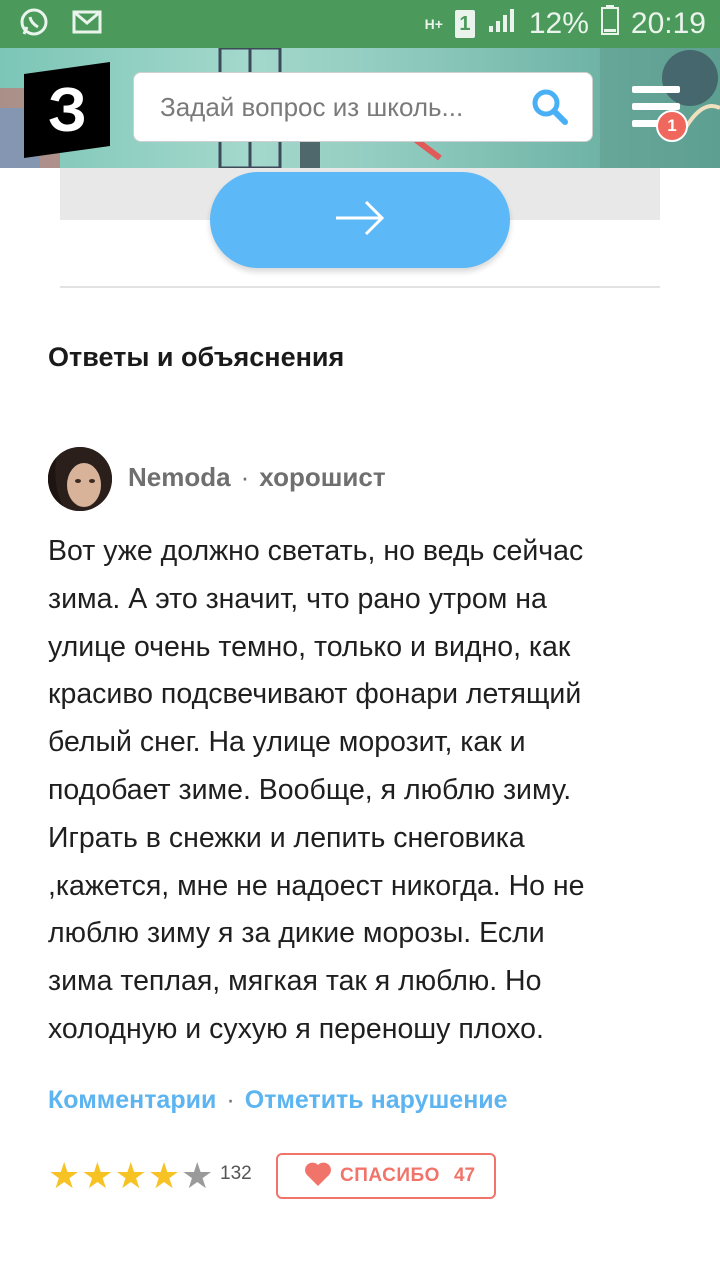  I want to click on author-name: Nemoda, so click(179, 477).